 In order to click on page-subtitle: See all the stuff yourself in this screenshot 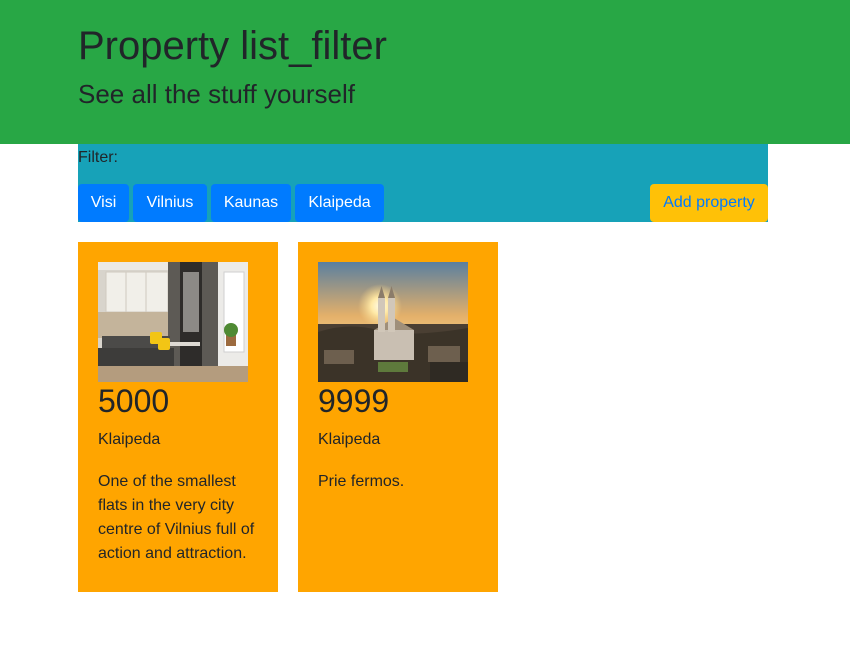, I will do `click(217, 94)`.